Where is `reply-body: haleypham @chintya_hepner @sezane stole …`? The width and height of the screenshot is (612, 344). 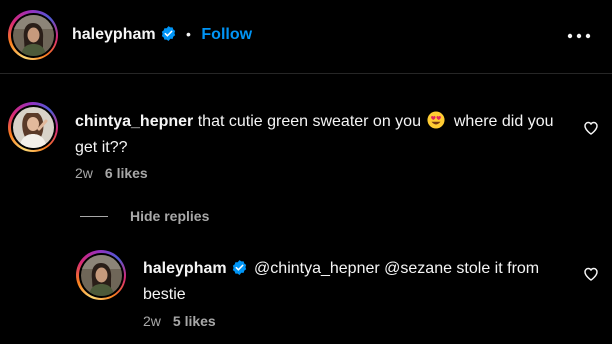 reply-body: haleypham @chintya_hepner @sezane stole … is located at coordinates (358, 281).